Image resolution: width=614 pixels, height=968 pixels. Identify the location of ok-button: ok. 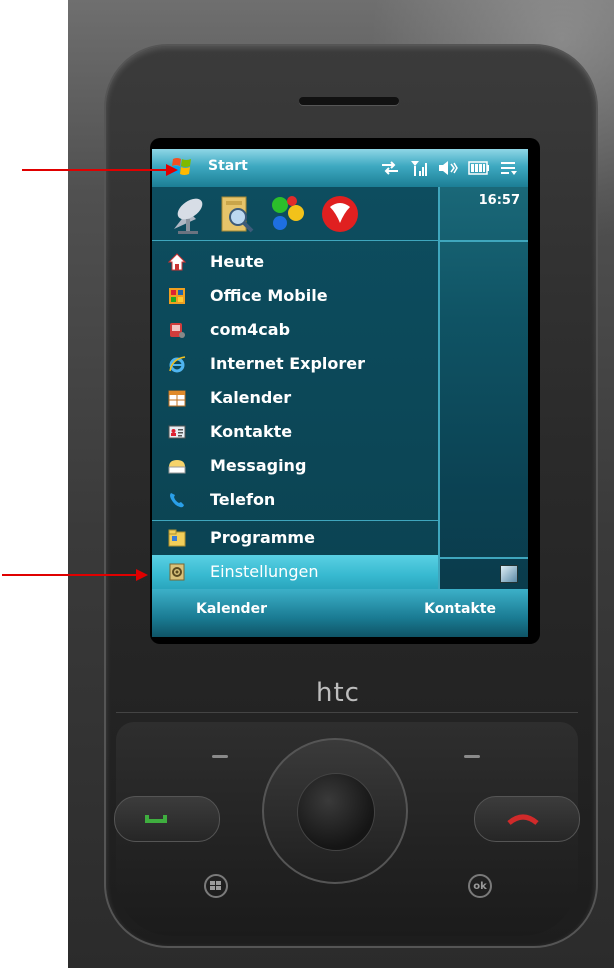
(480, 886).